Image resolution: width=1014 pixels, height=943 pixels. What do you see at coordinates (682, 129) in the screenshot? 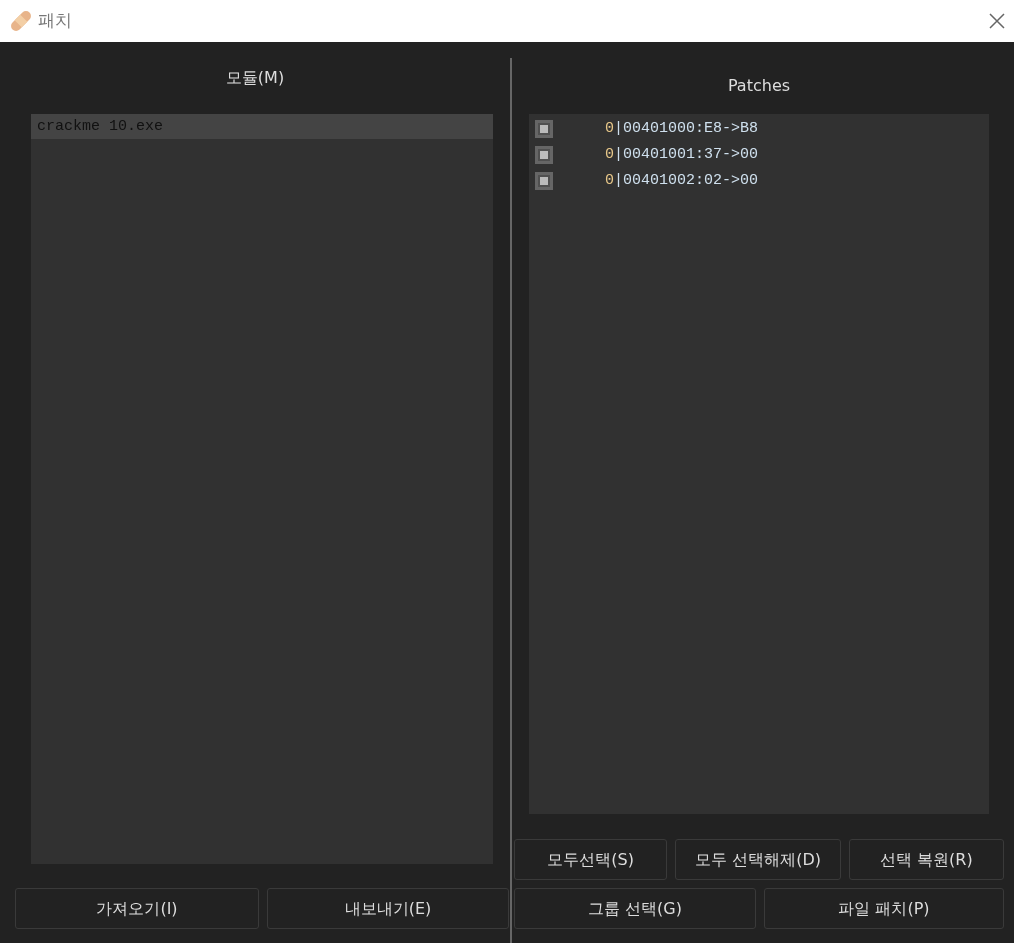
I see `patch-entry: 0|00401000:E8->B8` at bounding box center [682, 129].